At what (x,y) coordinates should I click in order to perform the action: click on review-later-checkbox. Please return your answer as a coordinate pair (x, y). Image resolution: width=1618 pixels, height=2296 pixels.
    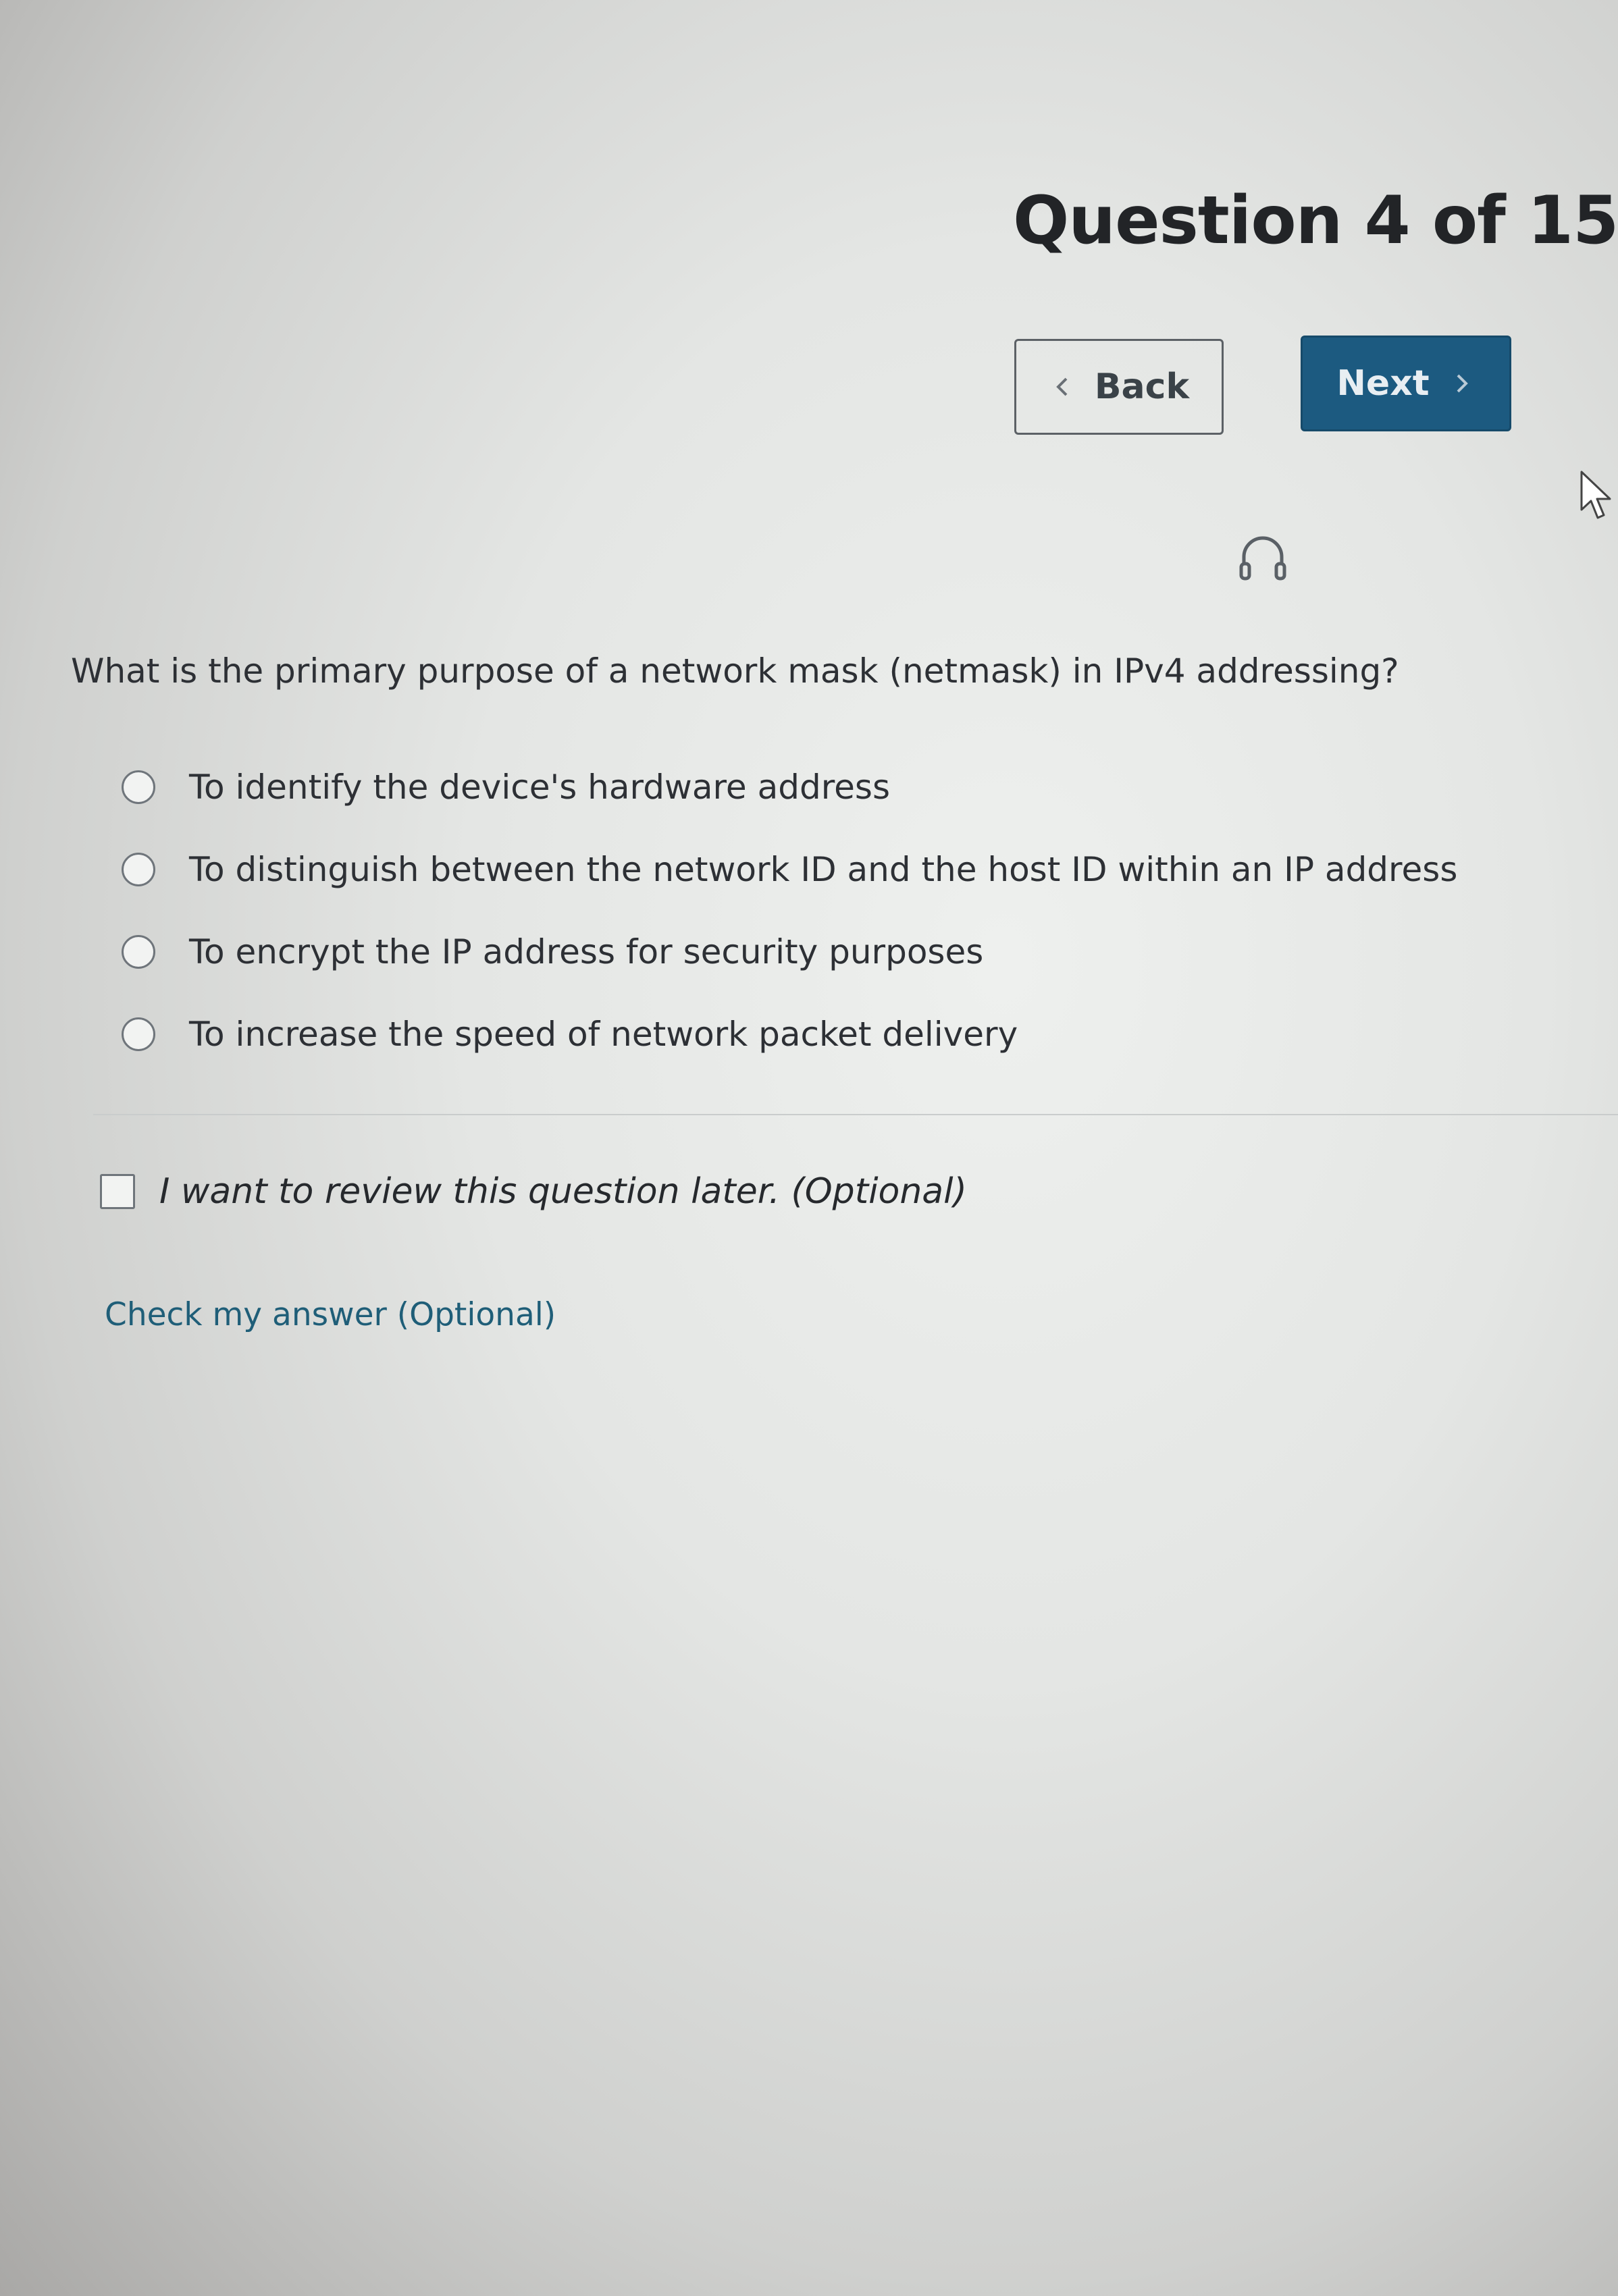
    Looking at the image, I should click on (117, 1191).